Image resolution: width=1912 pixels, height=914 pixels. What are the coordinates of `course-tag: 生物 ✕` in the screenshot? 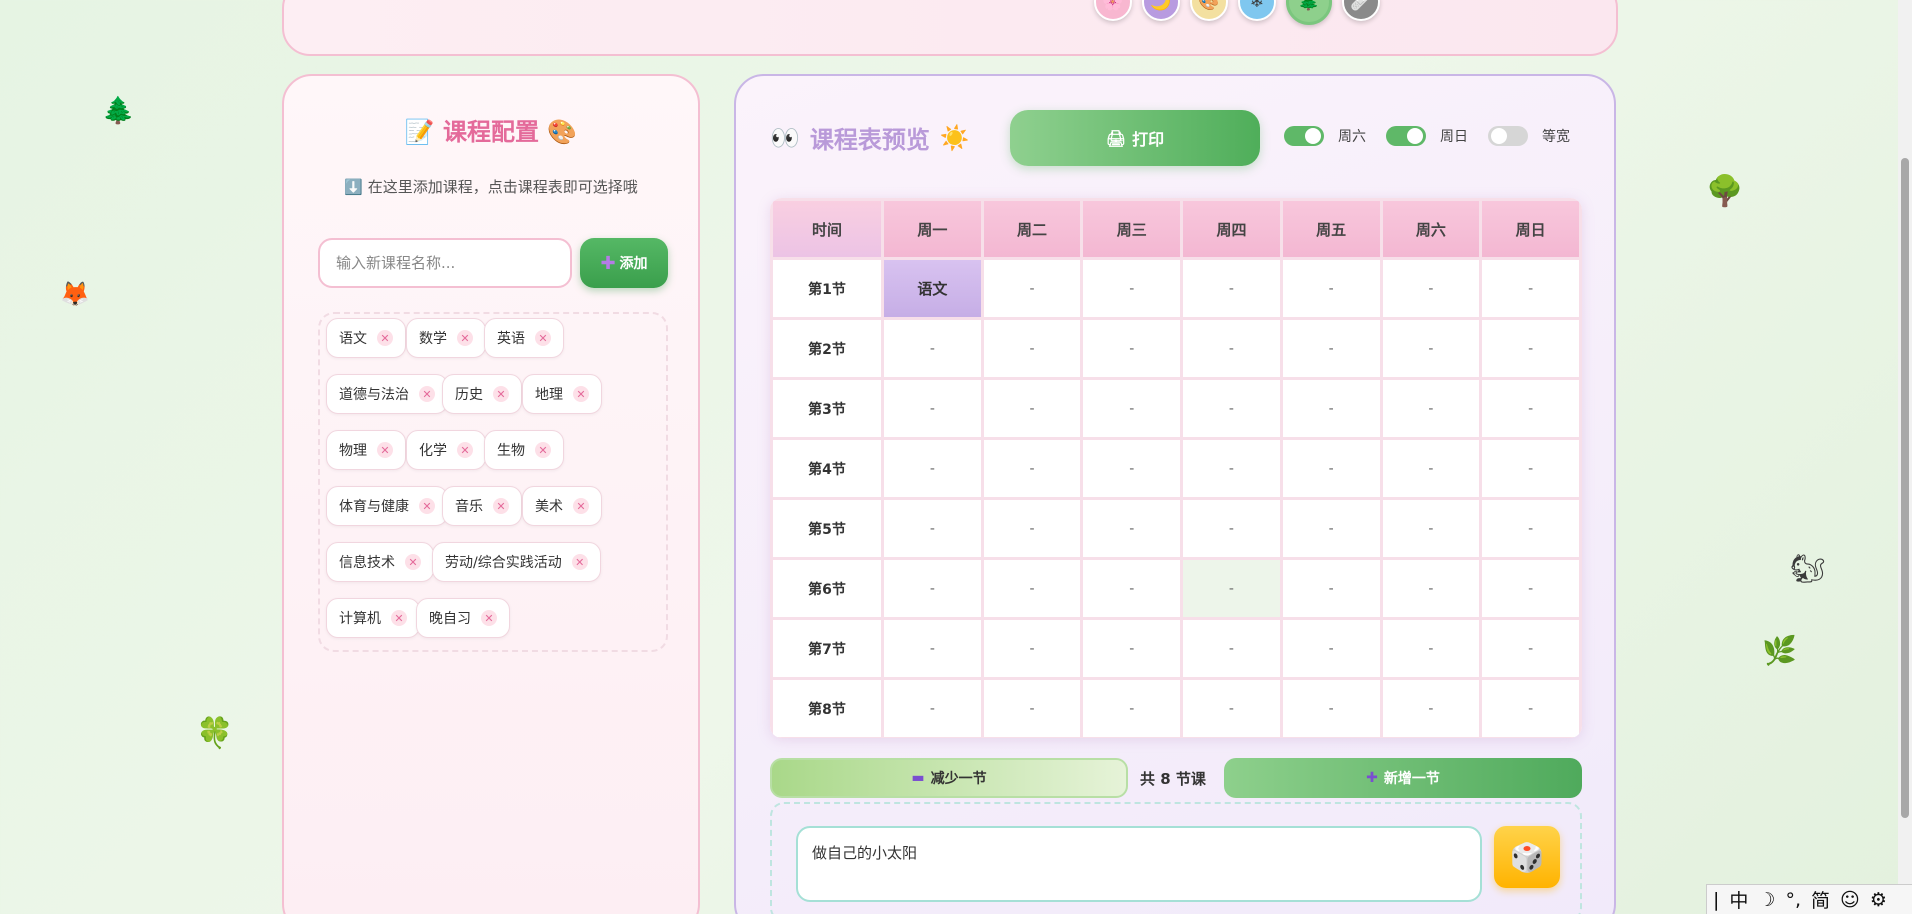 It's located at (524, 450).